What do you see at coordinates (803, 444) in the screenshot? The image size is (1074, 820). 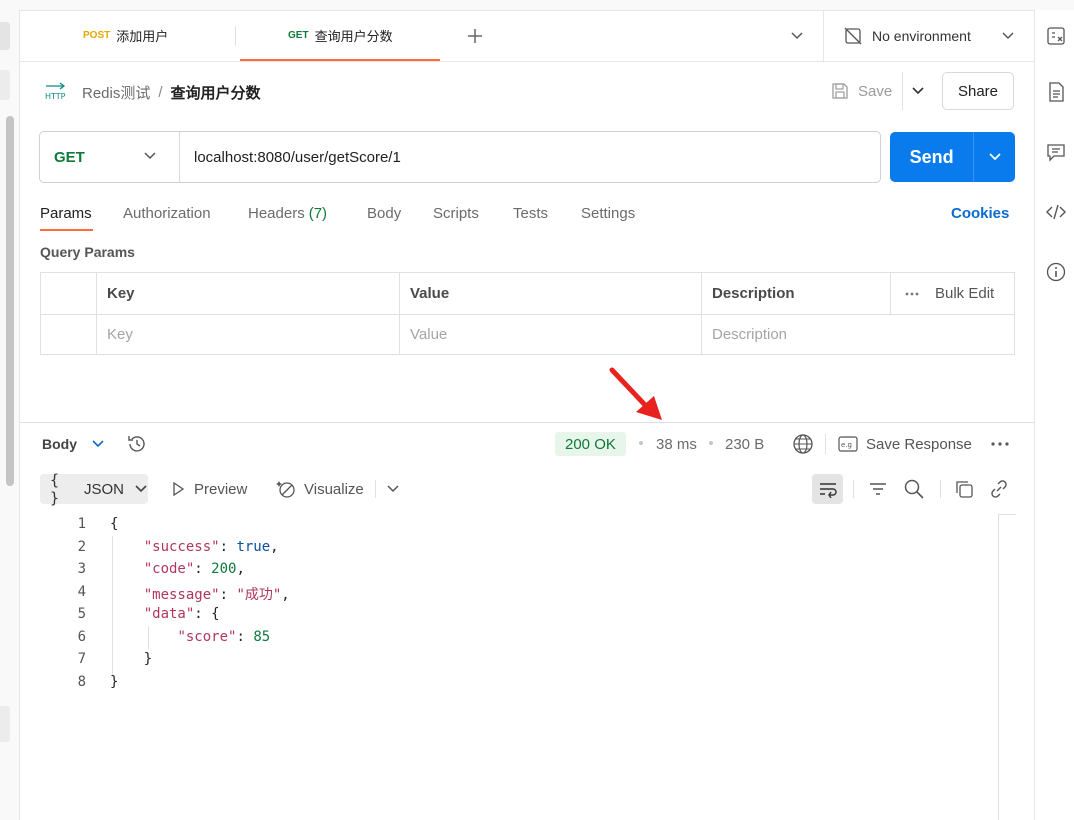 I see `globe-icon` at bounding box center [803, 444].